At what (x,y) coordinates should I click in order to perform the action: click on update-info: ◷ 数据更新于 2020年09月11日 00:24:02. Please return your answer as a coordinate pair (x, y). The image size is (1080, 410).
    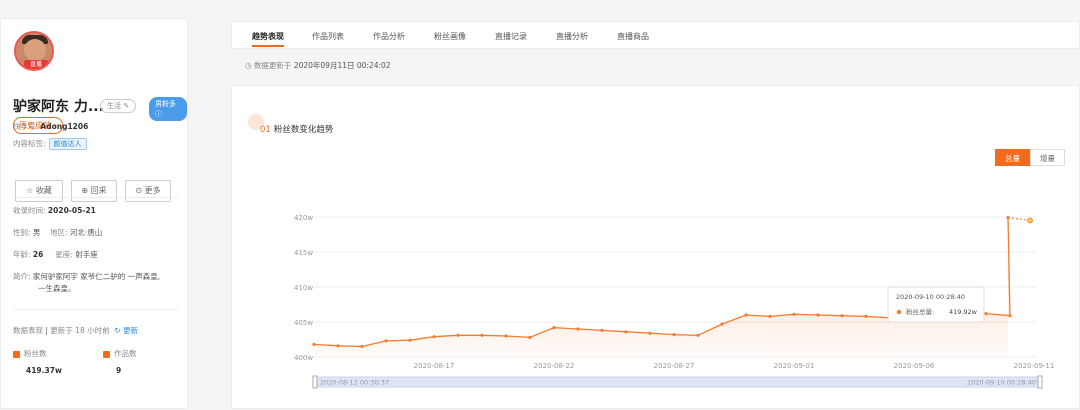
    Looking at the image, I should click on (318, 65).